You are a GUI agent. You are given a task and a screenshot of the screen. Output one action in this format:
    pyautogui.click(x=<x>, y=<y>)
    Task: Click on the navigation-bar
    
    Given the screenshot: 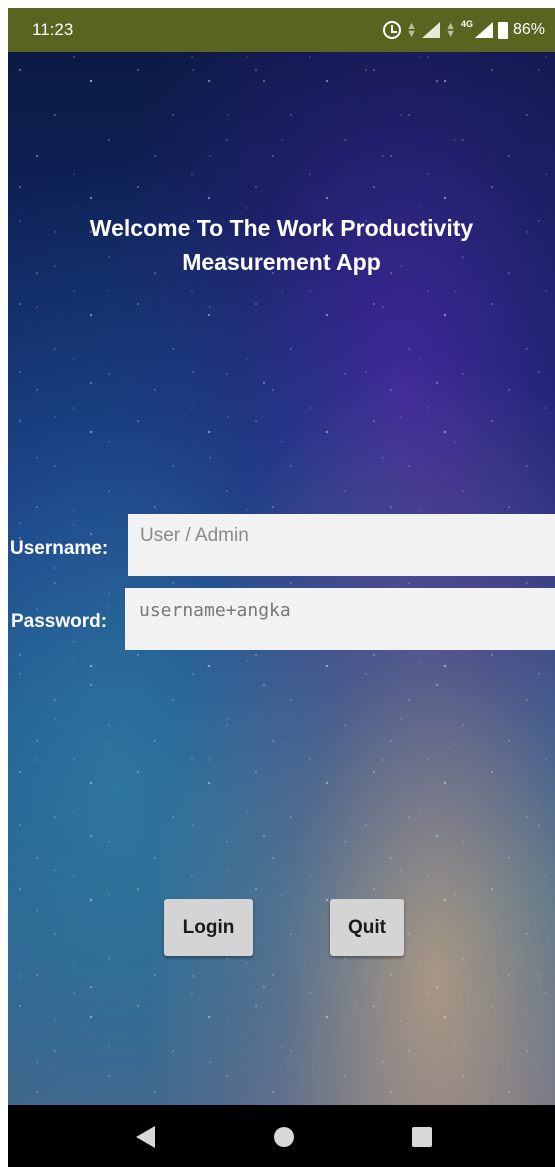 What is the action you would take?
    pyautogui.click(x=281, y=1136)
    